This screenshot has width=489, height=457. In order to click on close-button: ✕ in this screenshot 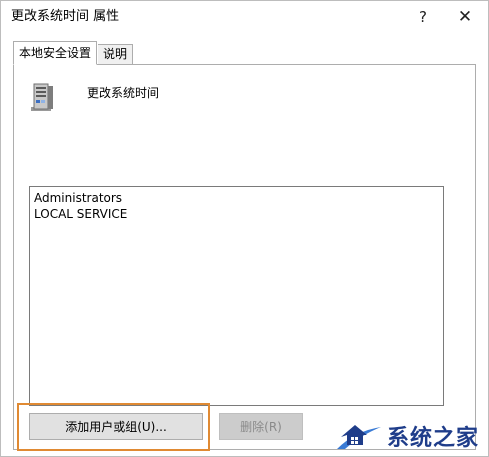, I will do `click(465, 17)`.